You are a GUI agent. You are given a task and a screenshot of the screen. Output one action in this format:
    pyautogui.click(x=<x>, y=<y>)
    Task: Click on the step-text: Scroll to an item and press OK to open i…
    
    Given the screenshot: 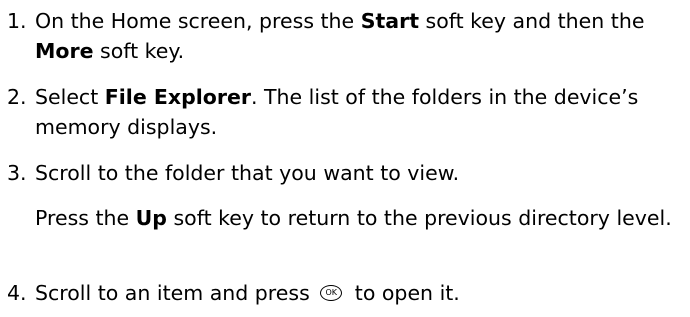 What is the action you would take?
    pyautogui.click(x=362, y=293)
    